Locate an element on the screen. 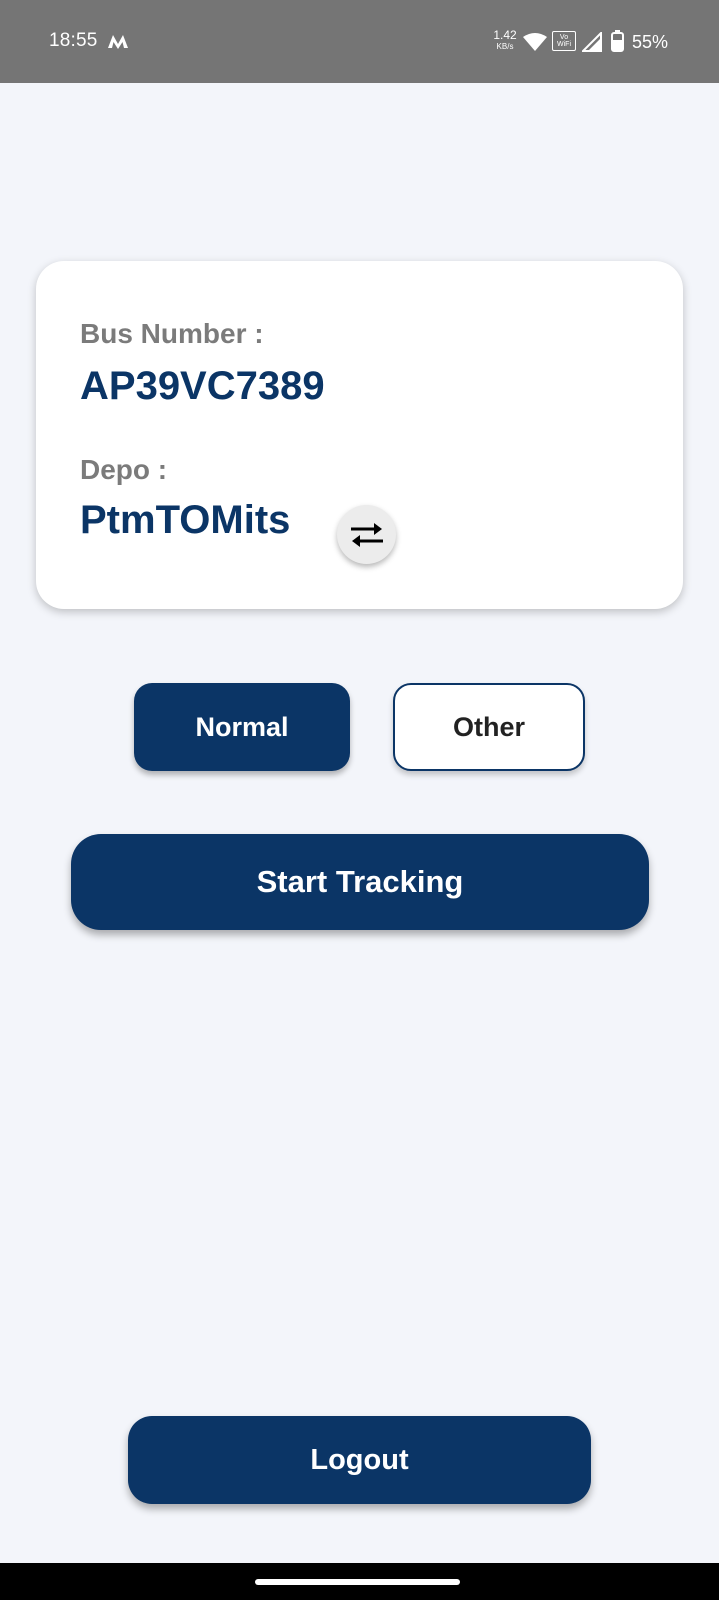 This screenshot has height=1600, width=719. vowifi-line2: WiFi is located at coordinates (564, 44).